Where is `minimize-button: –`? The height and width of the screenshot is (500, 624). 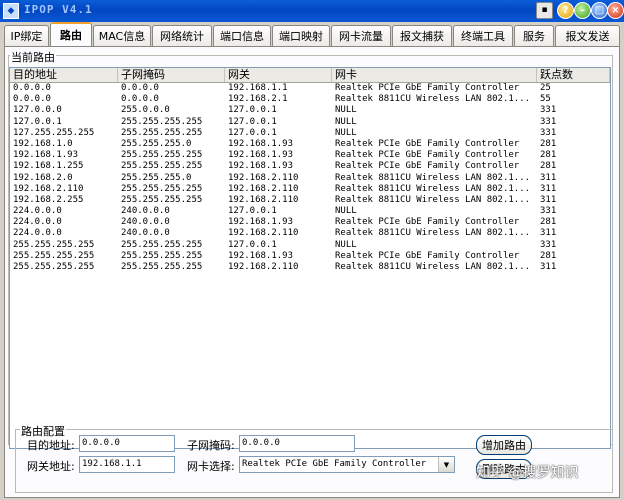
minimize-button: – is located at coordinates (582, 10).